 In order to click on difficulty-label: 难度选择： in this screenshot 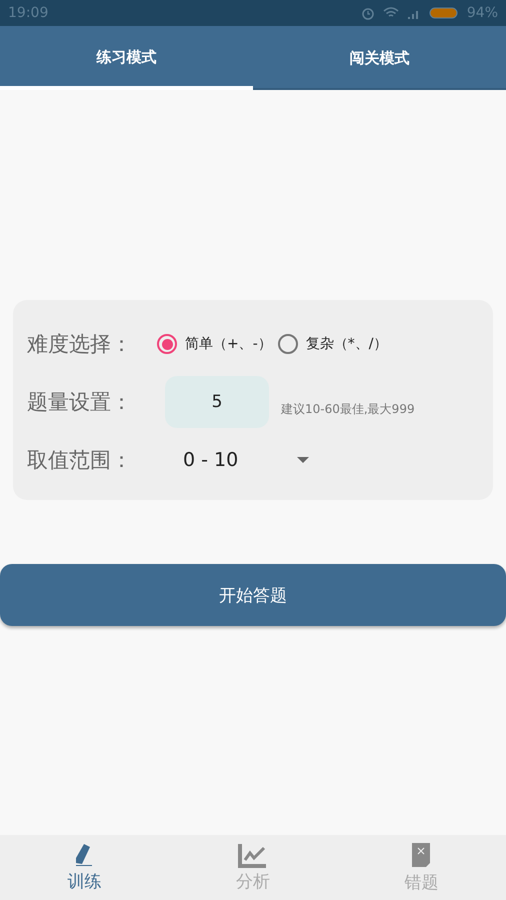, I will do `click(80, 344)`.